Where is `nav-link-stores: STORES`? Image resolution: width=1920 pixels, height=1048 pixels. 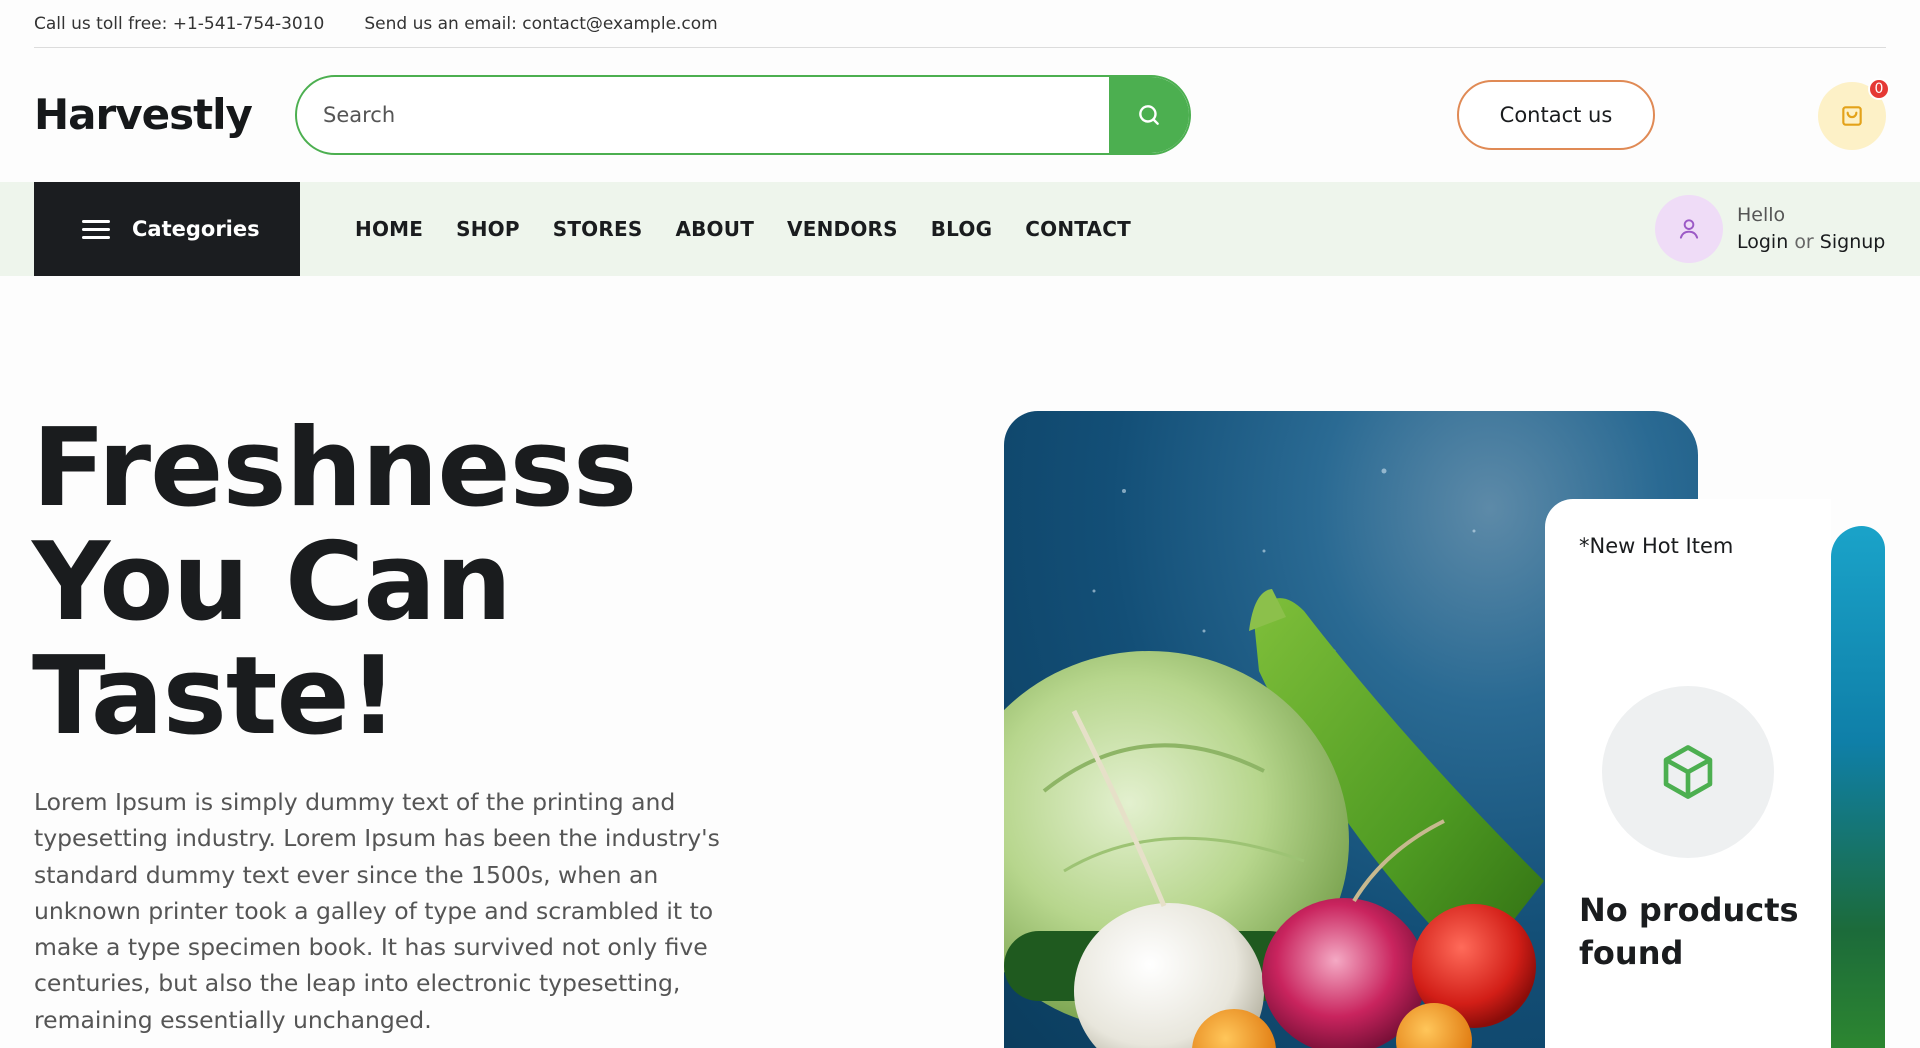
nav-link-stores: STORES is located at coordinates (598, 229).